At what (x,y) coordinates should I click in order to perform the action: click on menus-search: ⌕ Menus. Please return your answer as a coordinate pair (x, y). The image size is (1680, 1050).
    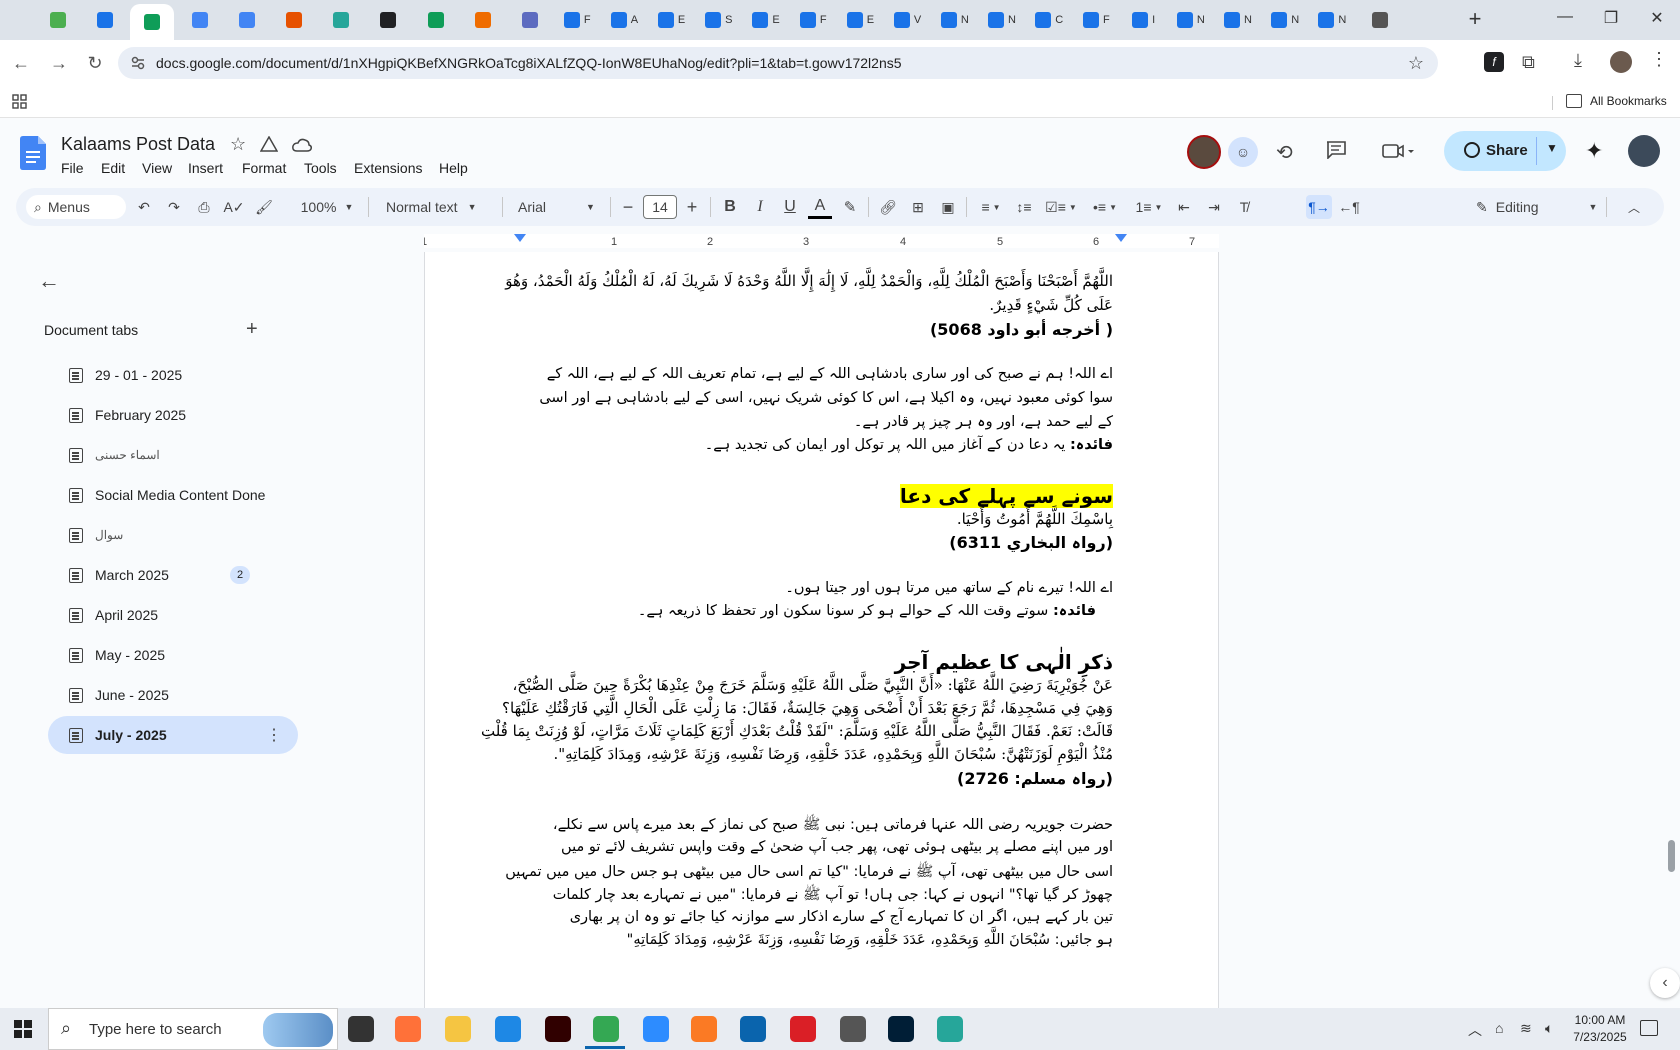
    Looking at the image, I should click on (76, 207).